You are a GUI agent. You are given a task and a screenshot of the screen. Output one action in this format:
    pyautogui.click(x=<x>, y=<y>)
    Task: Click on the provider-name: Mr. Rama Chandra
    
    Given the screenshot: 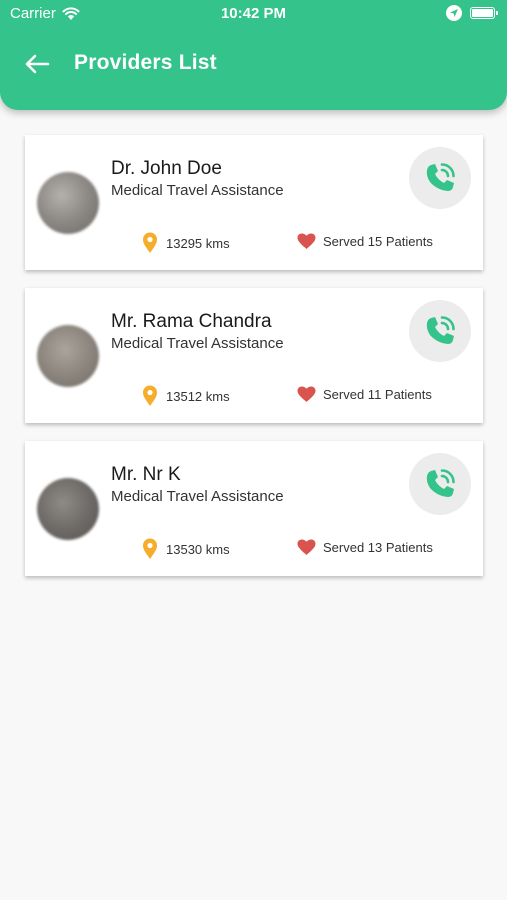 What is the action you would take?
    pyautogui.click(x=191, y=321)
    